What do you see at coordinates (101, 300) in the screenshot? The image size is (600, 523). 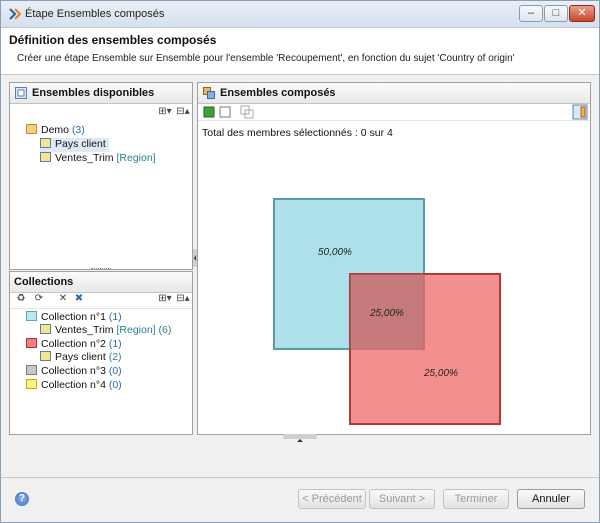 I see `collections-toolbar: ♻ ⟳ ✕ ✖ ⊞▾ ⊟▴` at bounding box center [101, 300].